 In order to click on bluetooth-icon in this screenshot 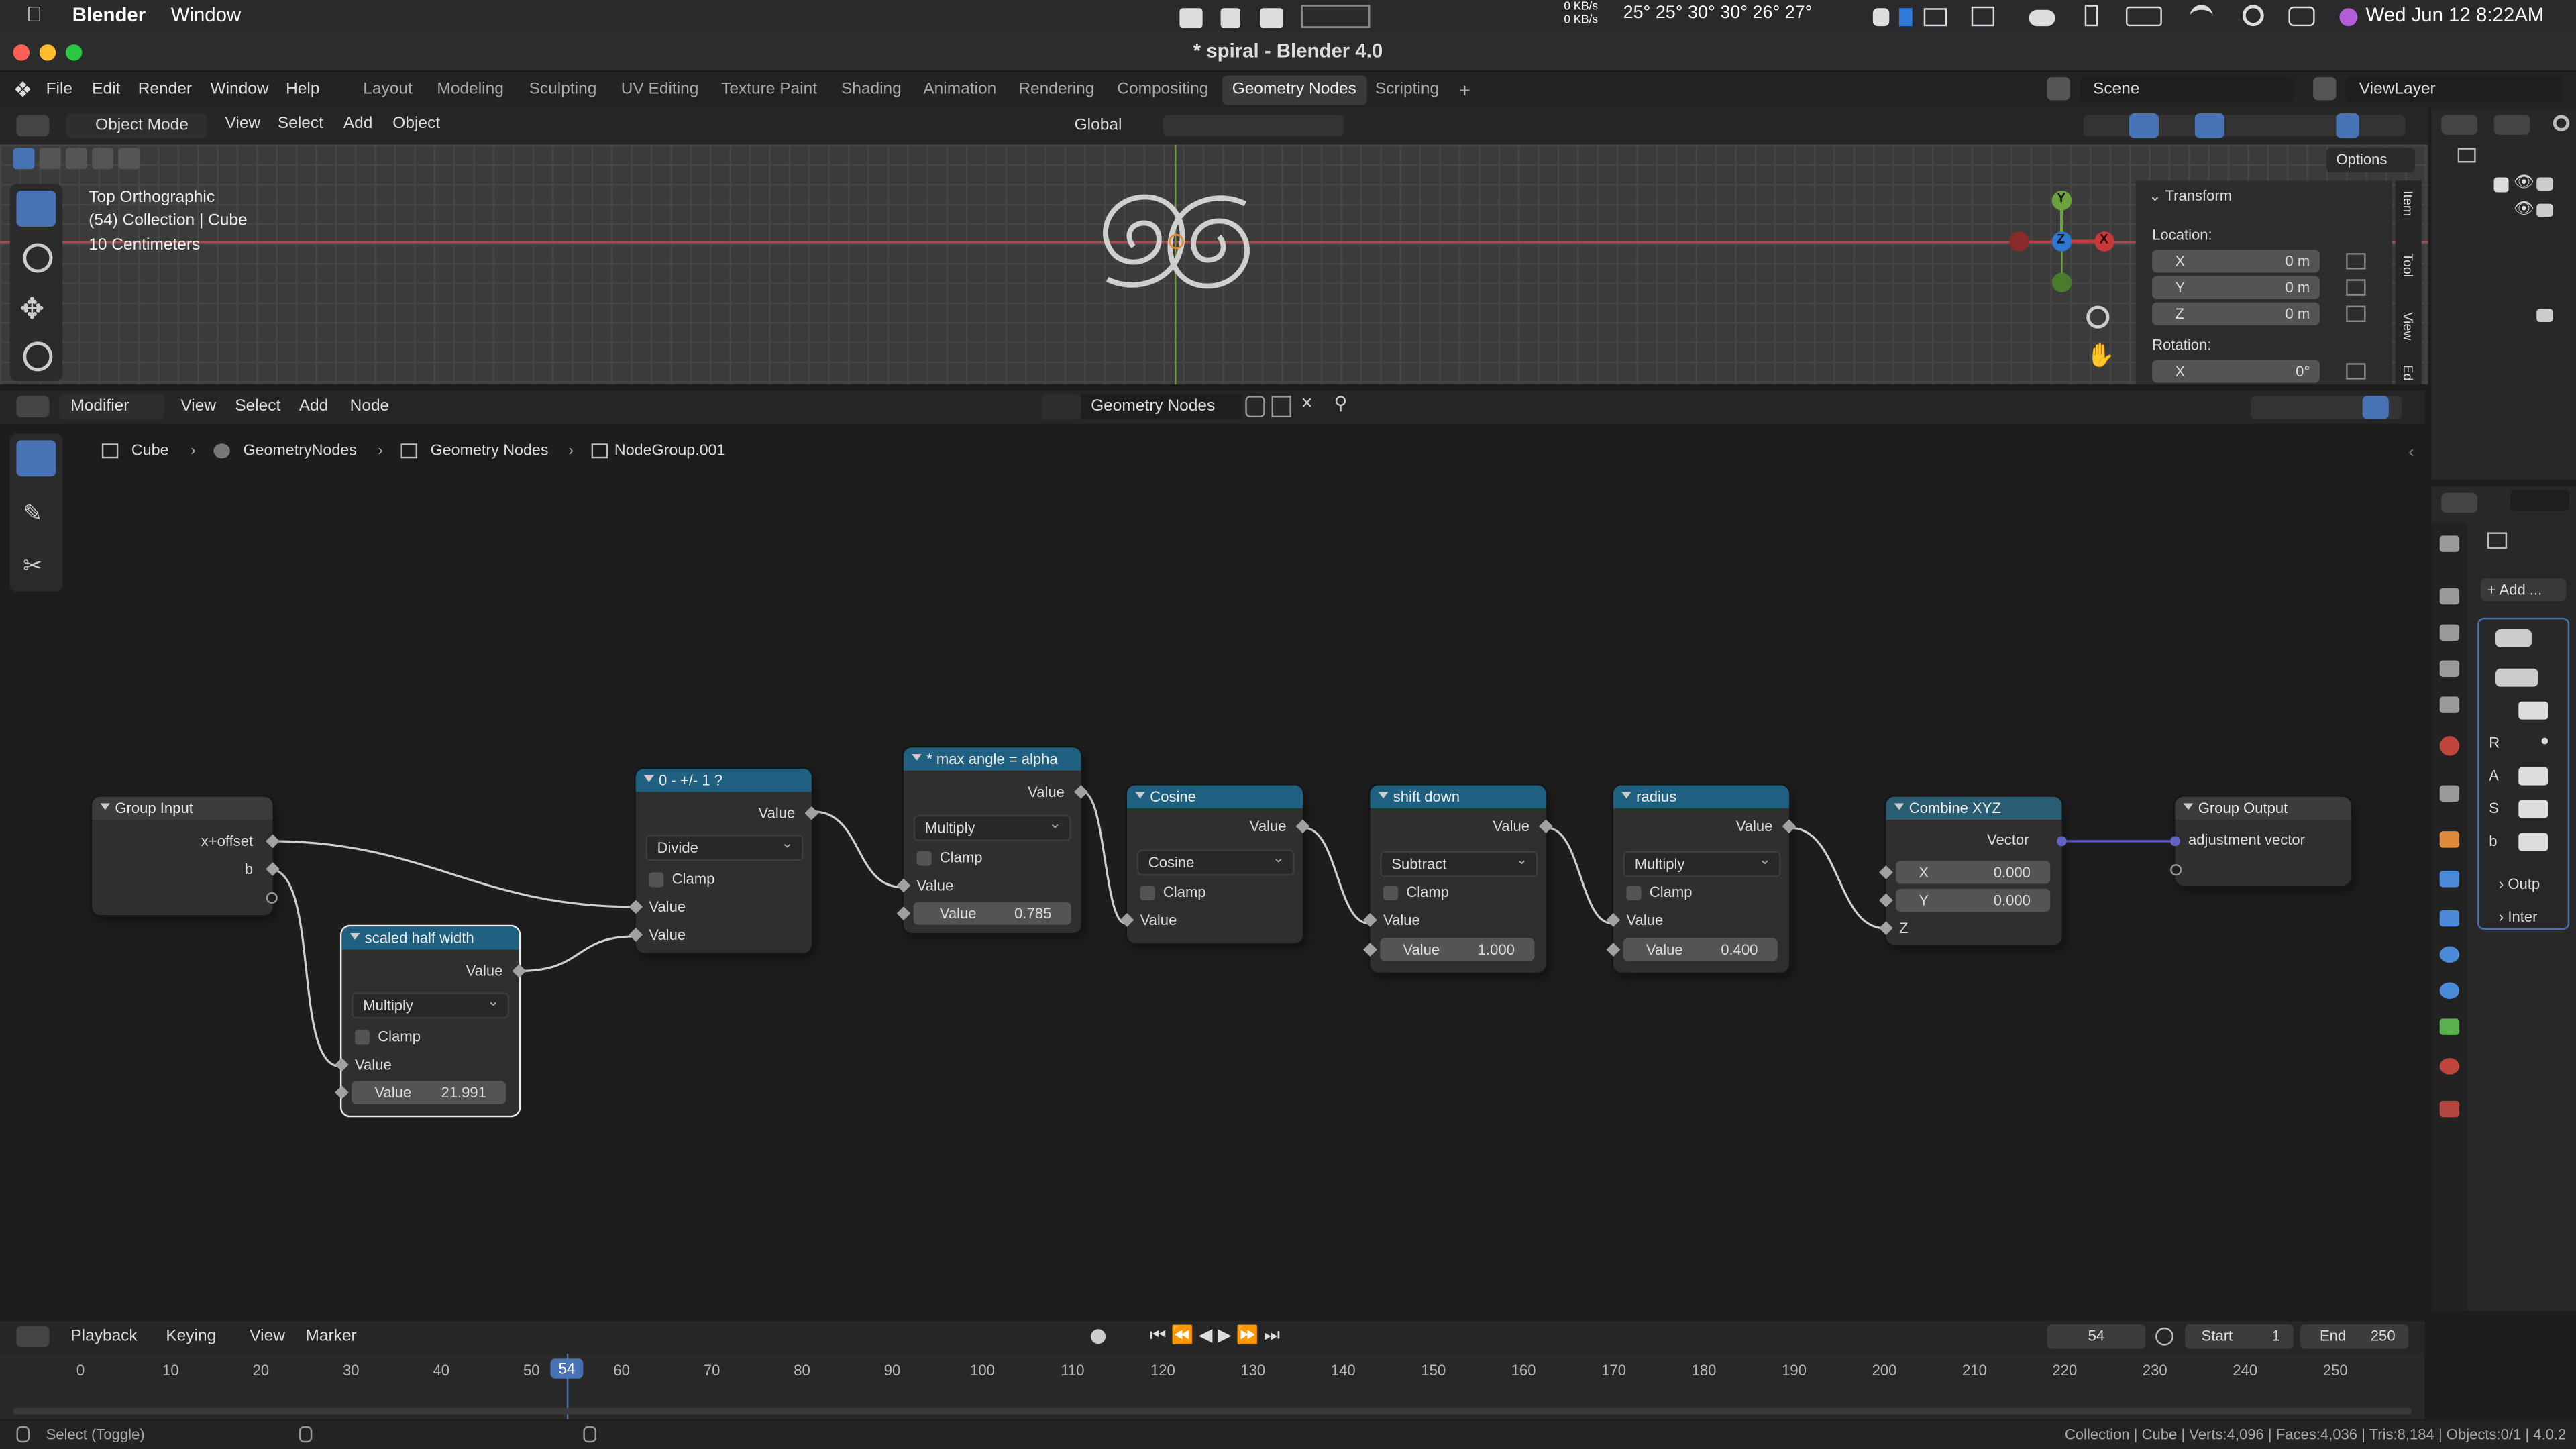, I will do `click(2091, 16)`.